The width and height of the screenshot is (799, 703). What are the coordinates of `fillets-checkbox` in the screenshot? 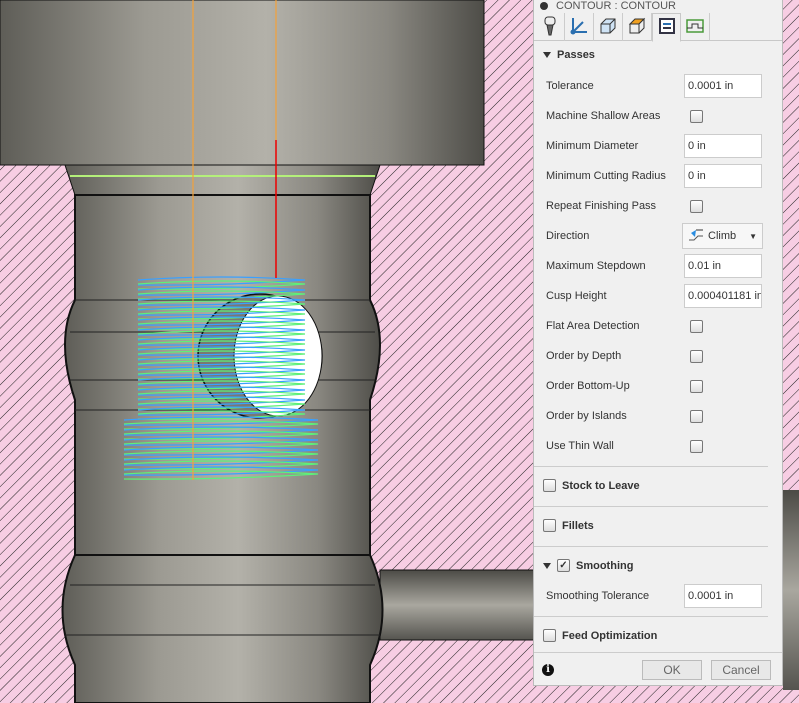 It's located at (549, 525).